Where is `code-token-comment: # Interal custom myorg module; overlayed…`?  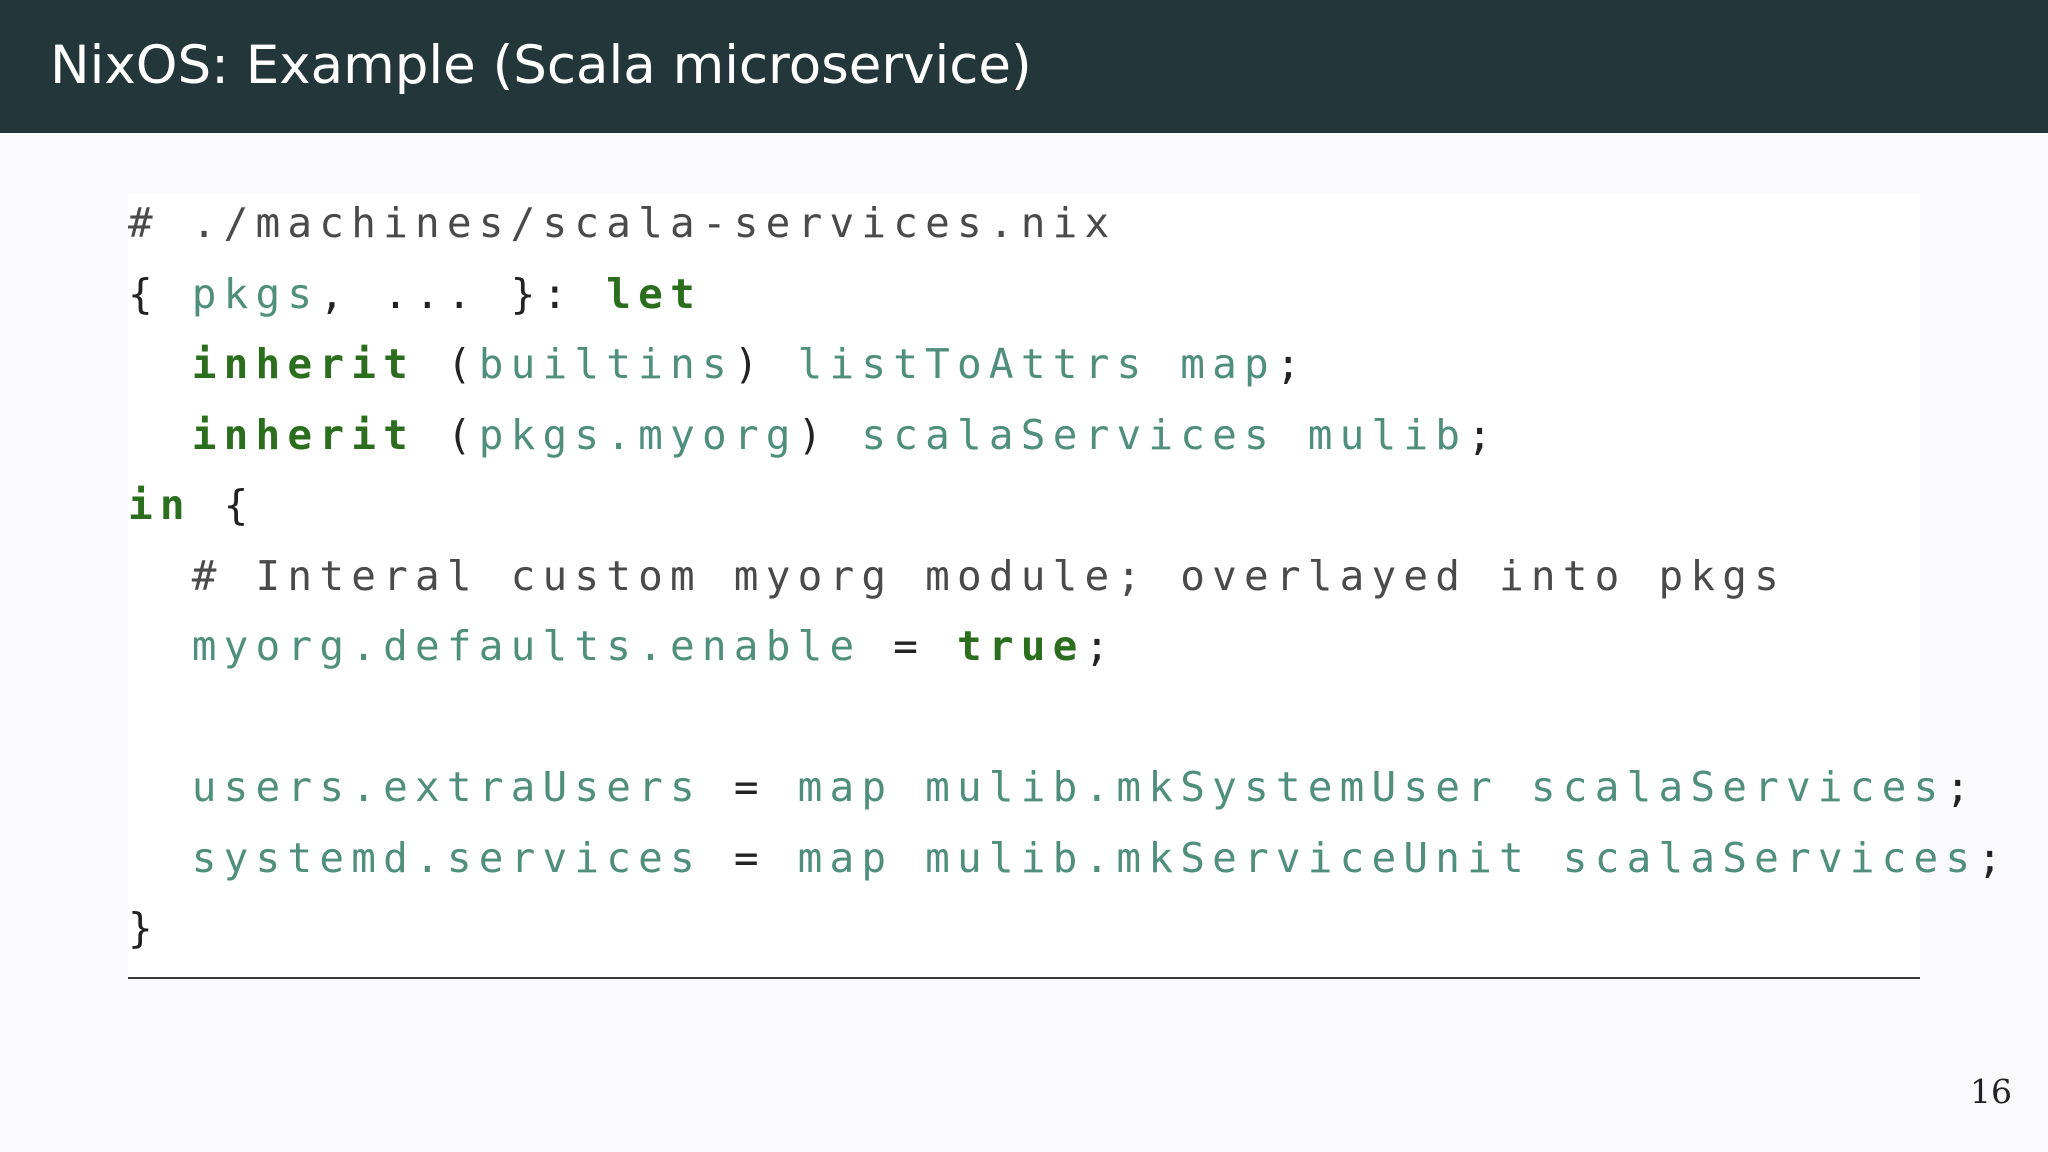 code-token-comment: # Interal custom myorg module; overlayed… is located at coordinates (988, 575).